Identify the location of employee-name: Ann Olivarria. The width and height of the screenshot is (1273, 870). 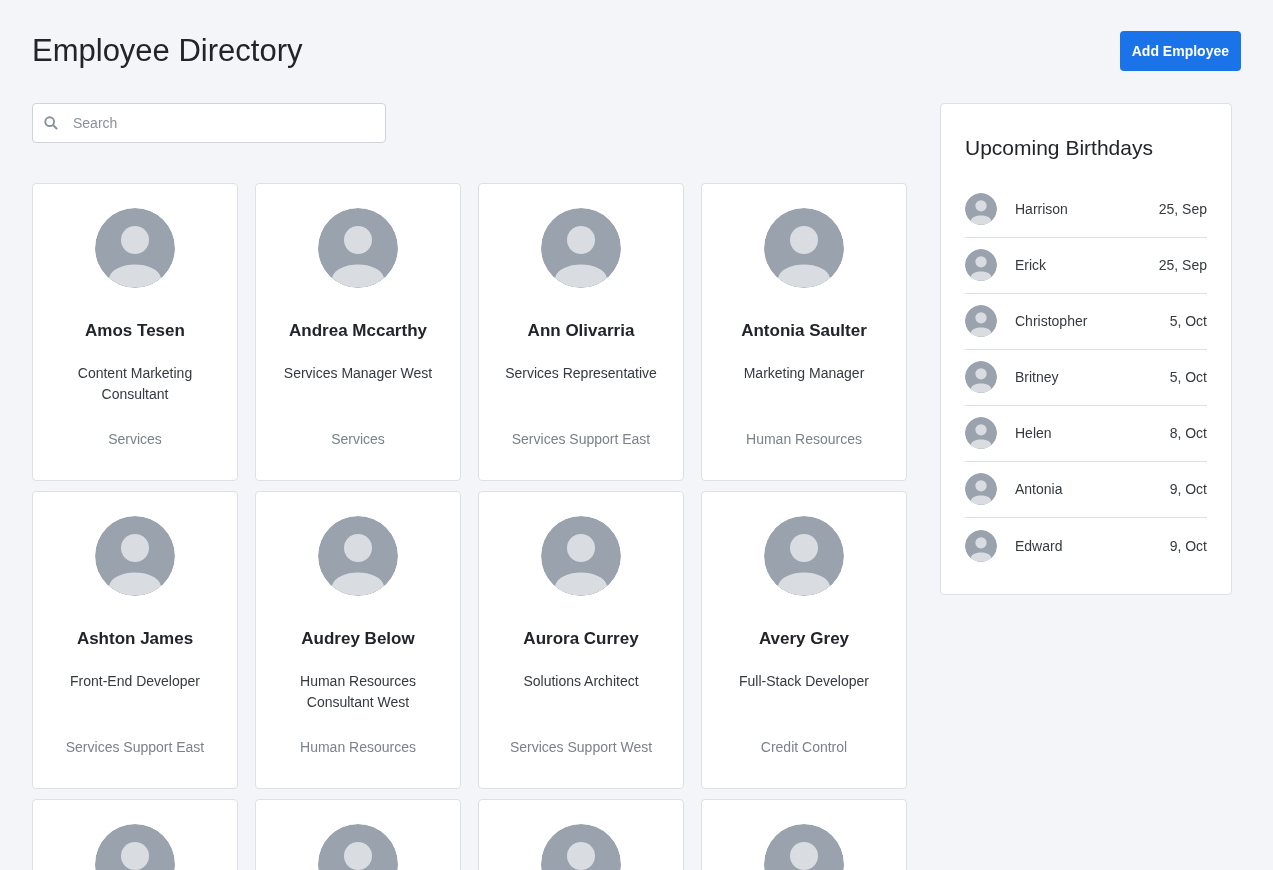
(581, 331).